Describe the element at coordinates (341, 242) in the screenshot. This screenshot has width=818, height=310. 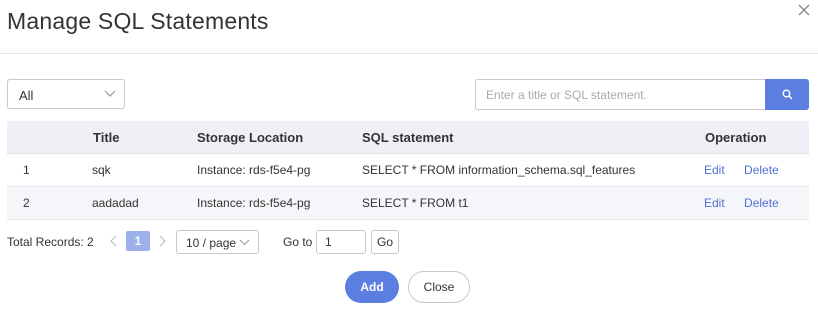
I see `goto-page-input` at that location.